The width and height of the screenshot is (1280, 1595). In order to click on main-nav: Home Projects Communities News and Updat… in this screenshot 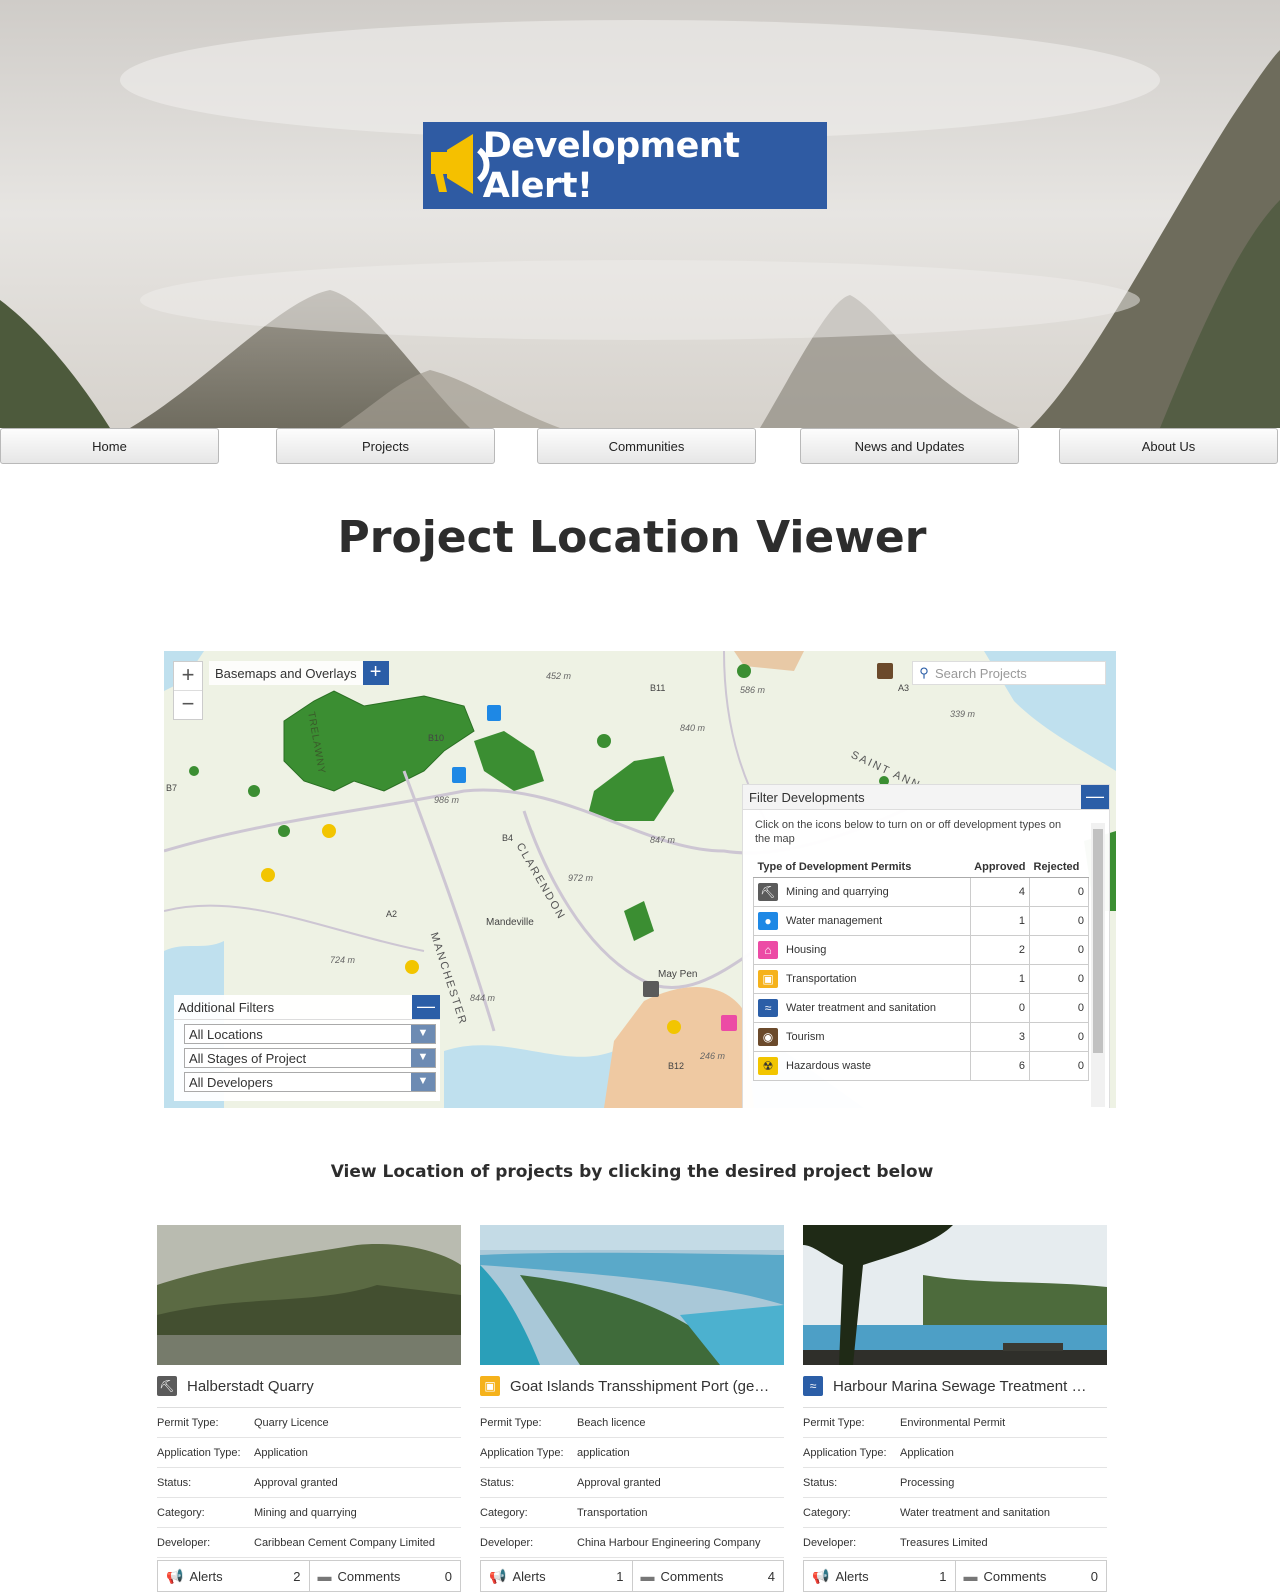, I will do `click(640, 447)`.